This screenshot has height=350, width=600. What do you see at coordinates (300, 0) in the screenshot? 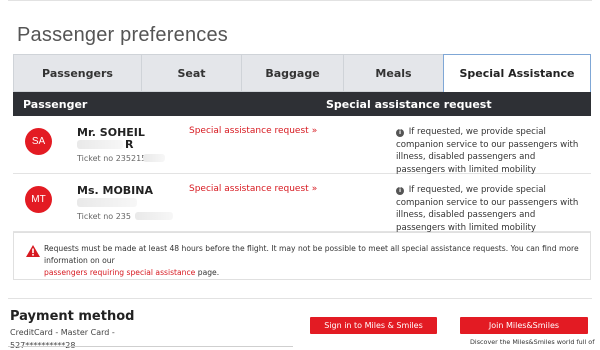
I see `top-divider` at bounding box center [300, 0].